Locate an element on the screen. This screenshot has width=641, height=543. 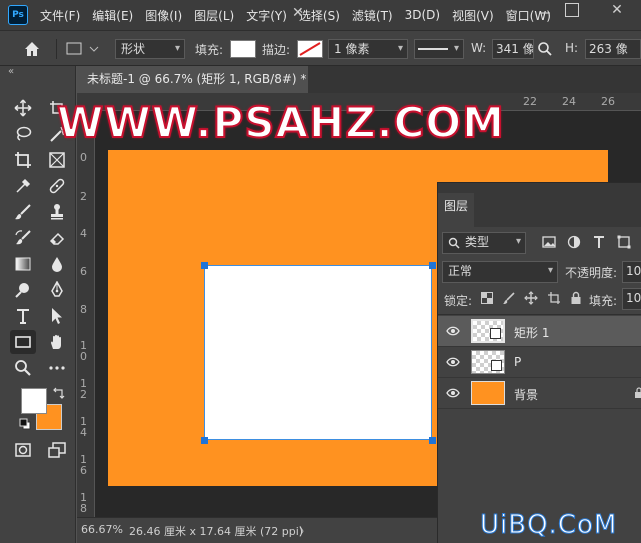
fill-swatch is located at coordinates (243, 49).